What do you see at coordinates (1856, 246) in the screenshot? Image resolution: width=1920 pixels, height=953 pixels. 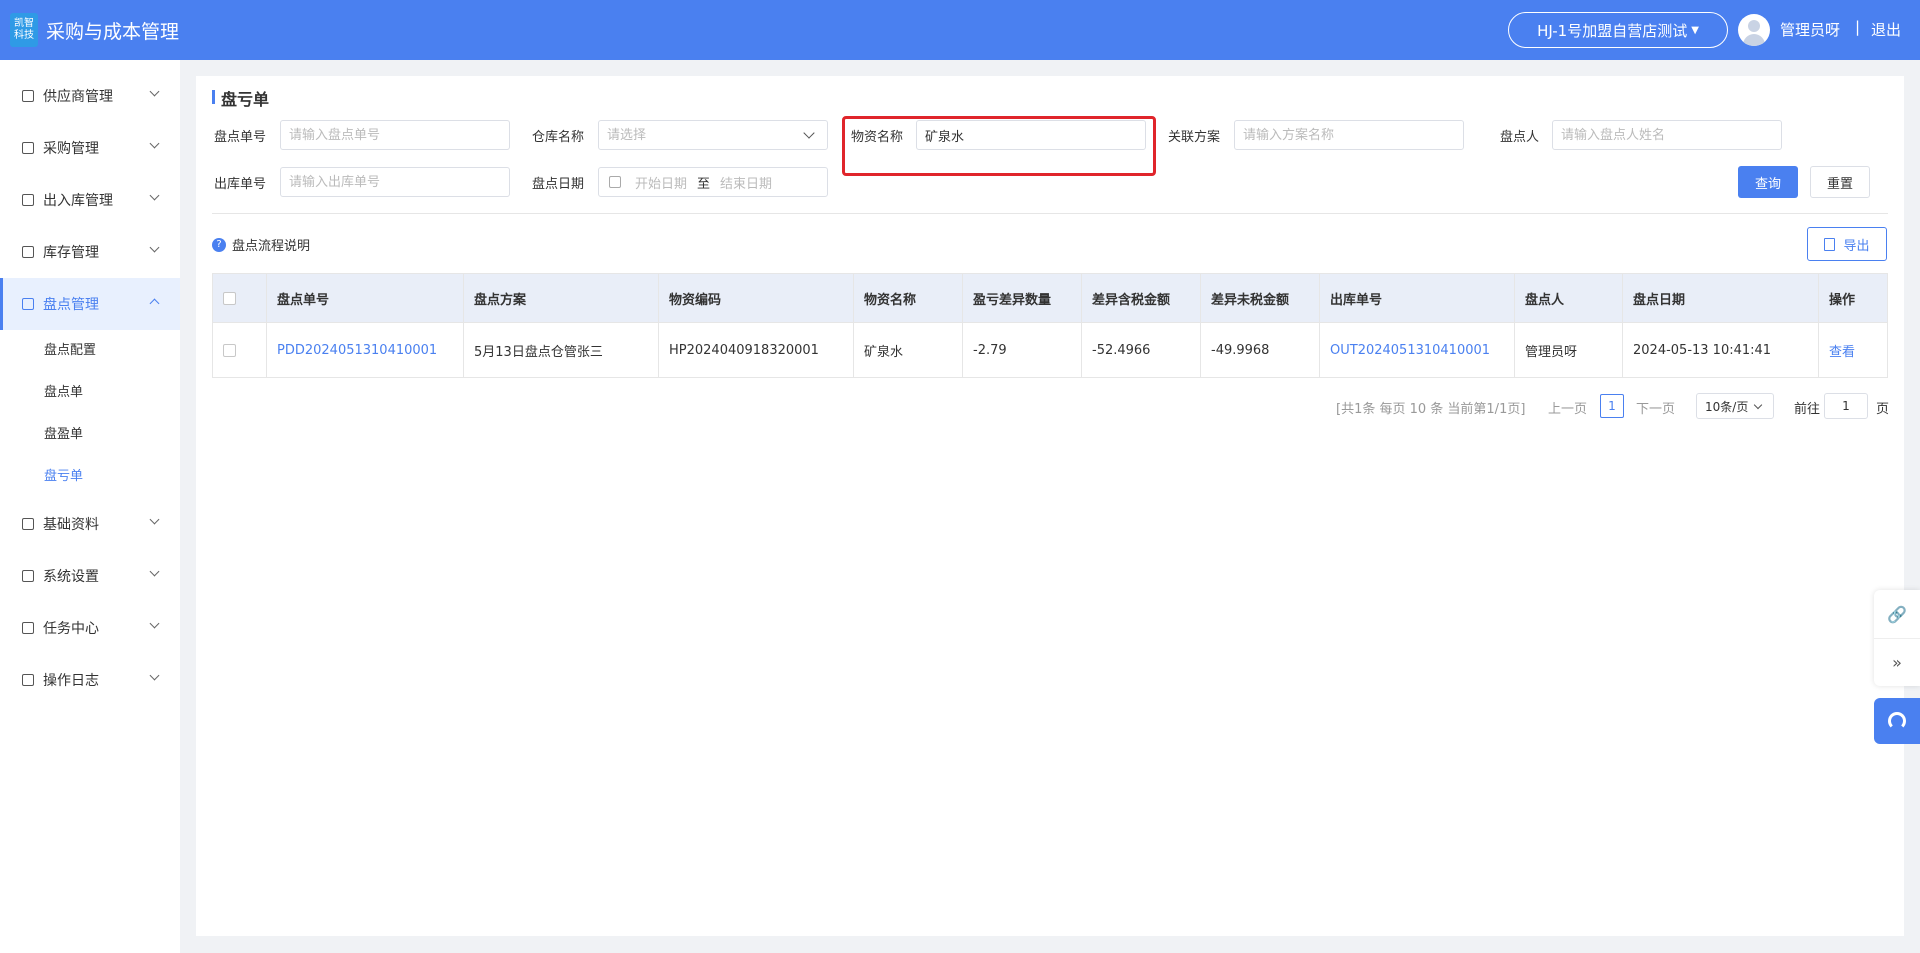 I see `export-label: 导出` at bounding box center [1856, 246].